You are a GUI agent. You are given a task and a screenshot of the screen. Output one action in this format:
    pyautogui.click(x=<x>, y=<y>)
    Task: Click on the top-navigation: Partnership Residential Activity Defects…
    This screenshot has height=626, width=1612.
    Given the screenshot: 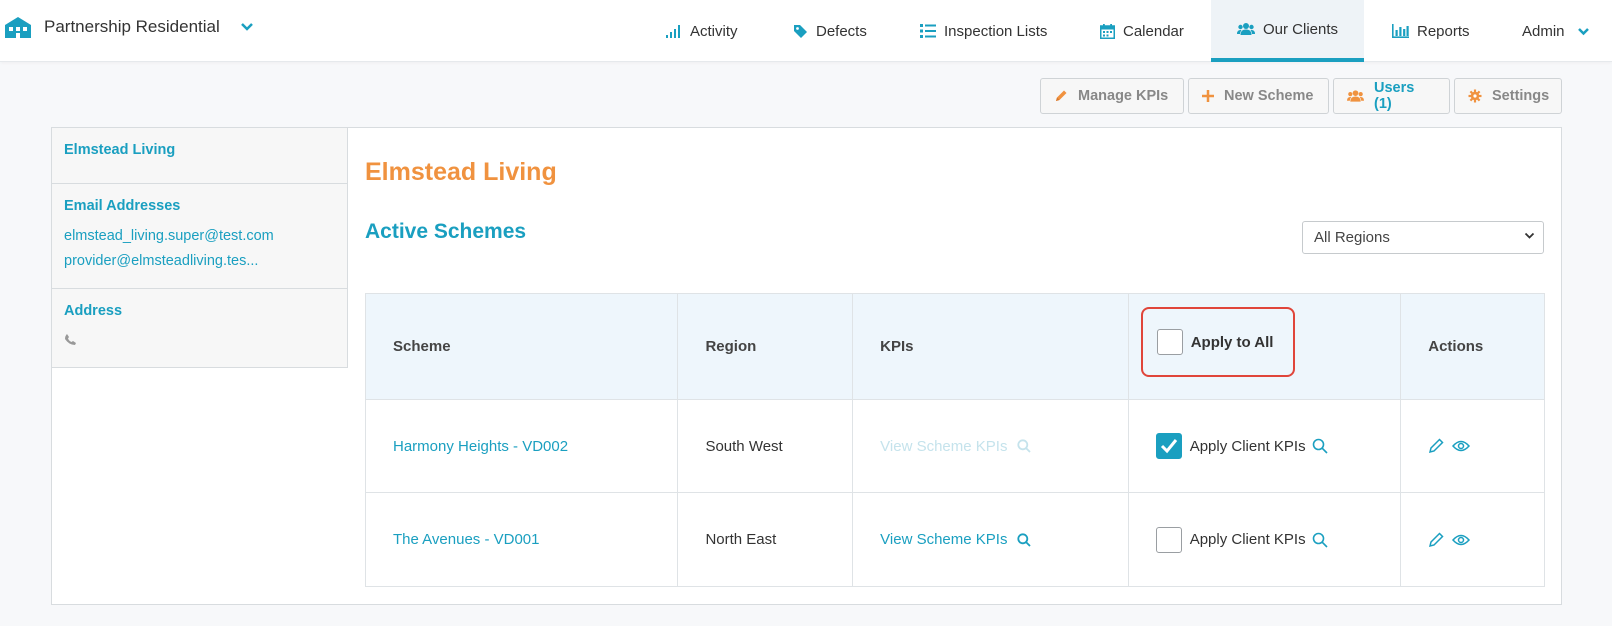 What is the action you would take?
    pyautogui.click(x=806, y=31)
    